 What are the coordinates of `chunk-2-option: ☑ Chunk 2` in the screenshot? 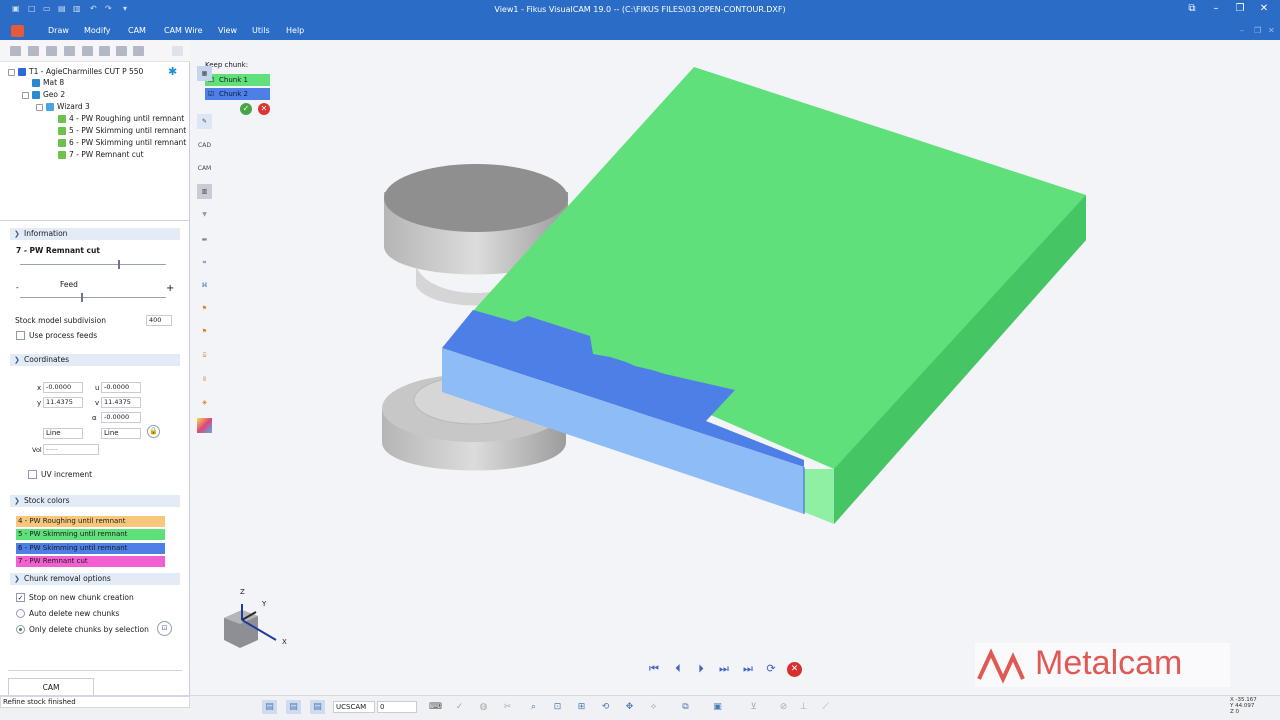 It's located at (237, 94).